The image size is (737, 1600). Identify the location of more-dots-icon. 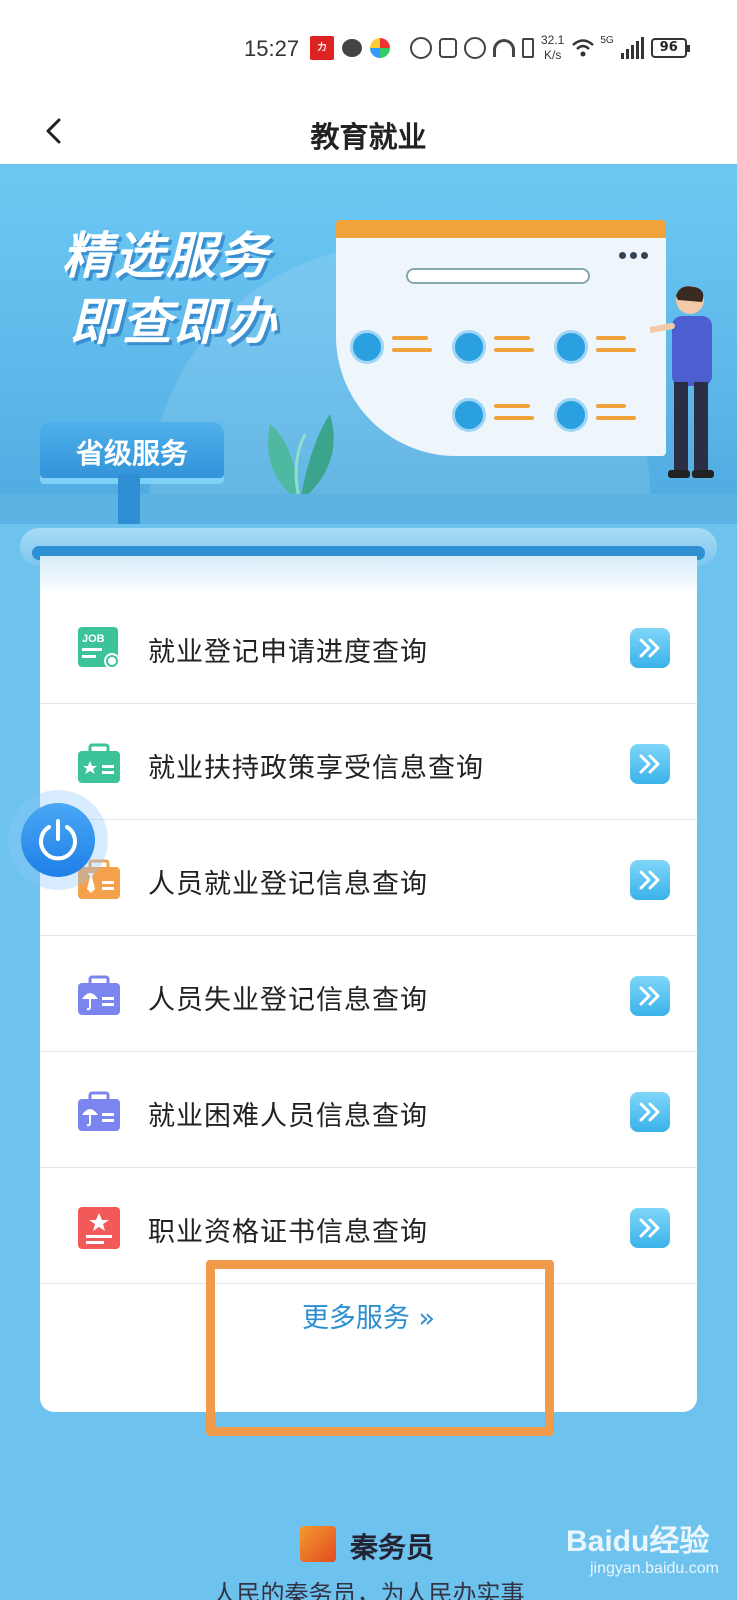
(633, 255).